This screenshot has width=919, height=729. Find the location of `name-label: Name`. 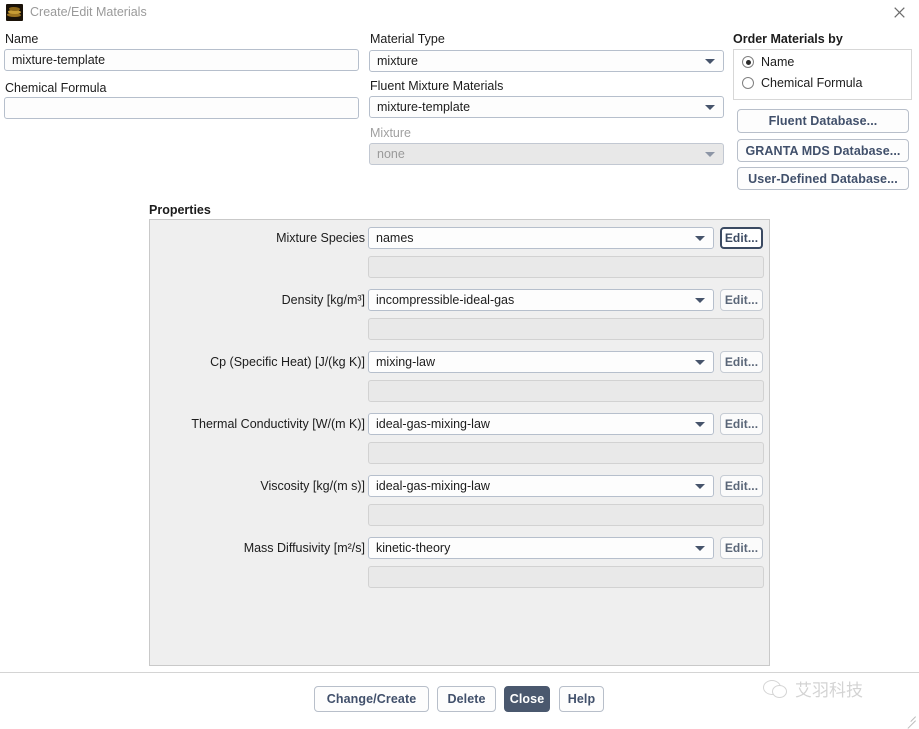

name-label: Name is located at coordinates (22, 39).